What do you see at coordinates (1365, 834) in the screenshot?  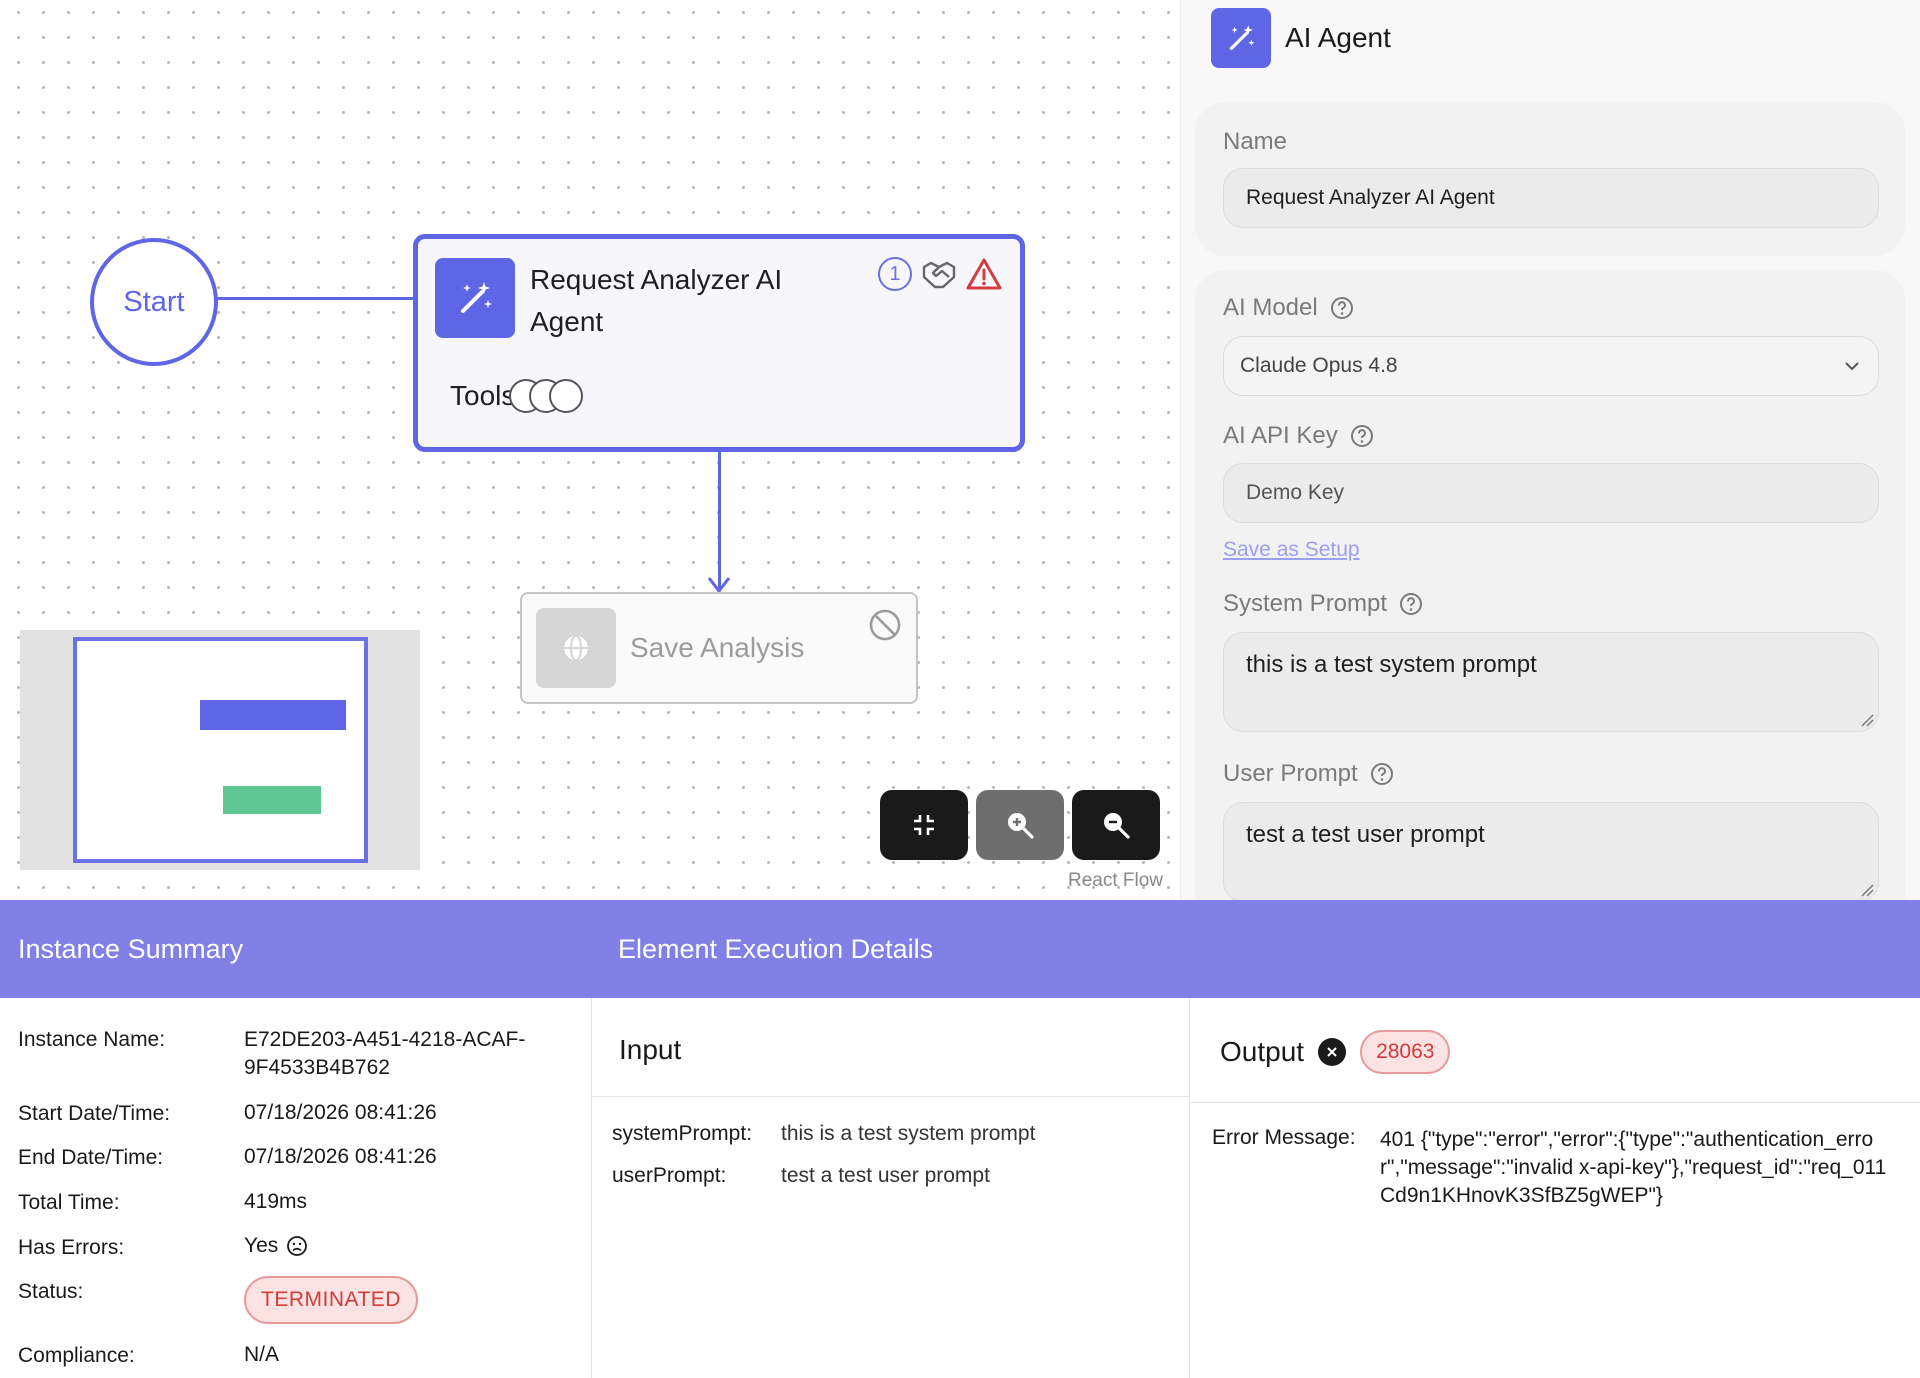 I see `user-prompt-value: test a test user prompt` at bounding box center [1365, 834].